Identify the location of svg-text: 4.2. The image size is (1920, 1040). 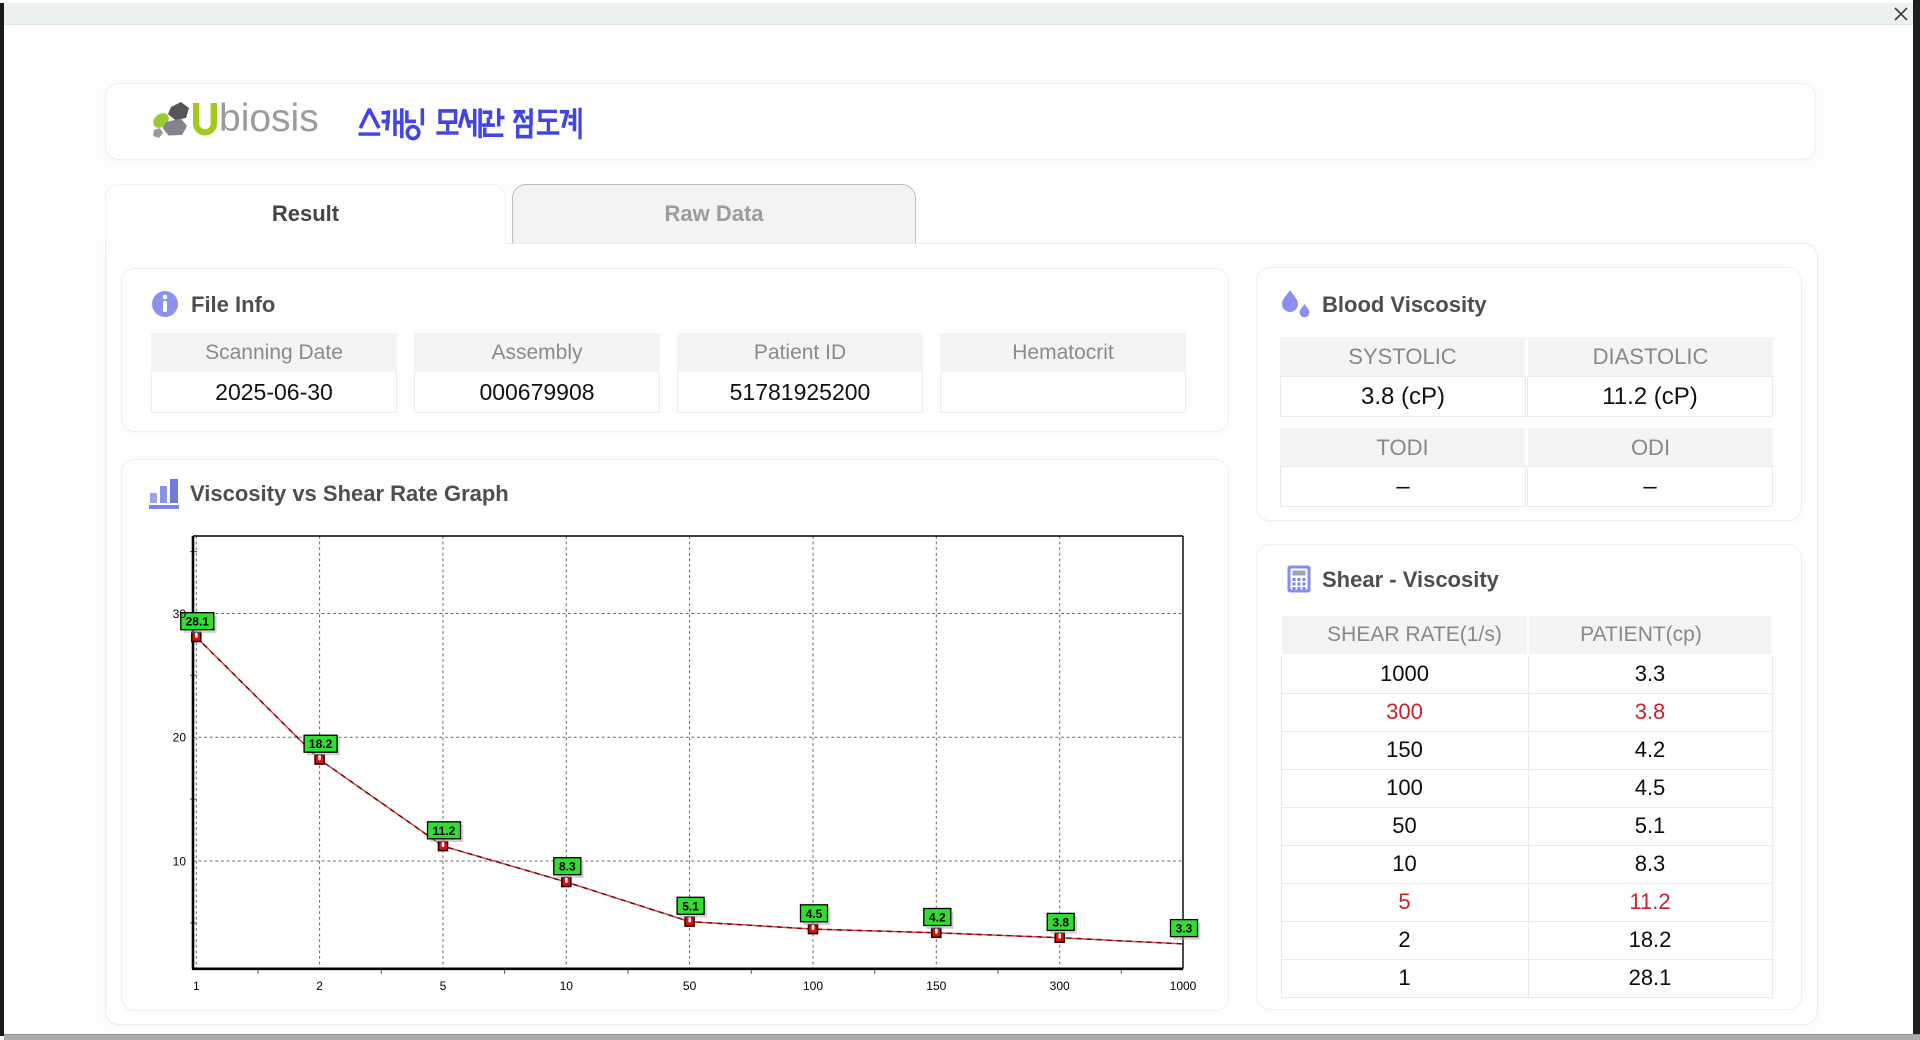
(937, 918).